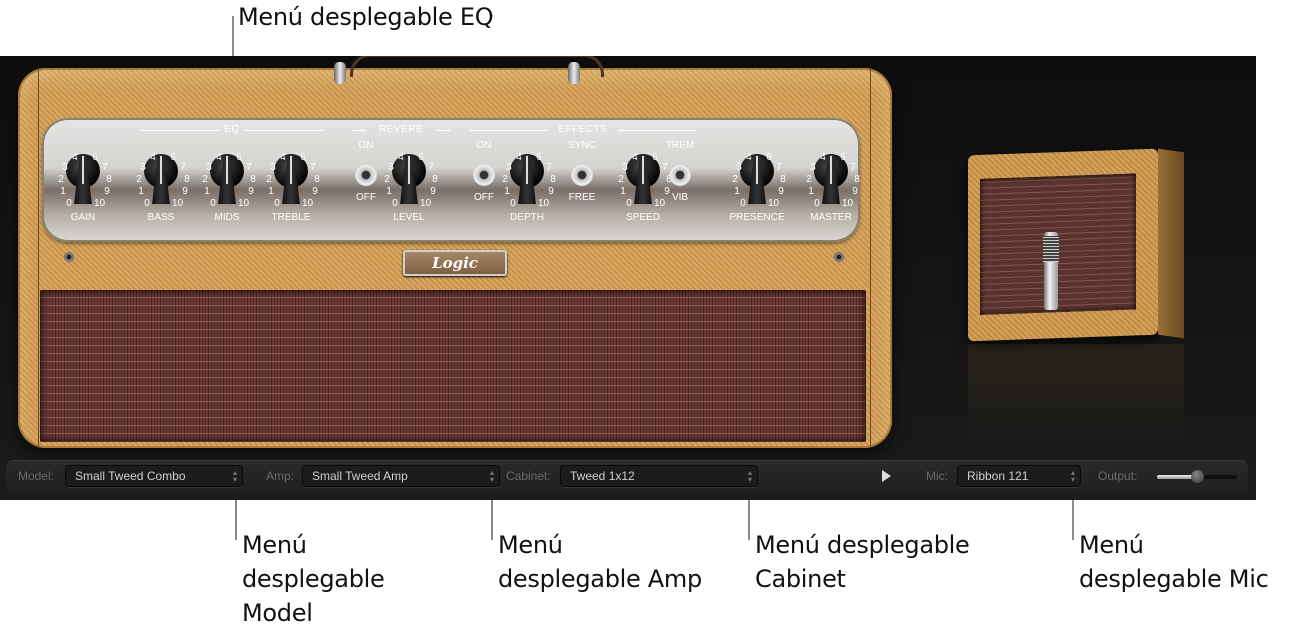  I want to click on model-dropdown: Small Tweed Combo ▴ ▾, so click(154, 476).